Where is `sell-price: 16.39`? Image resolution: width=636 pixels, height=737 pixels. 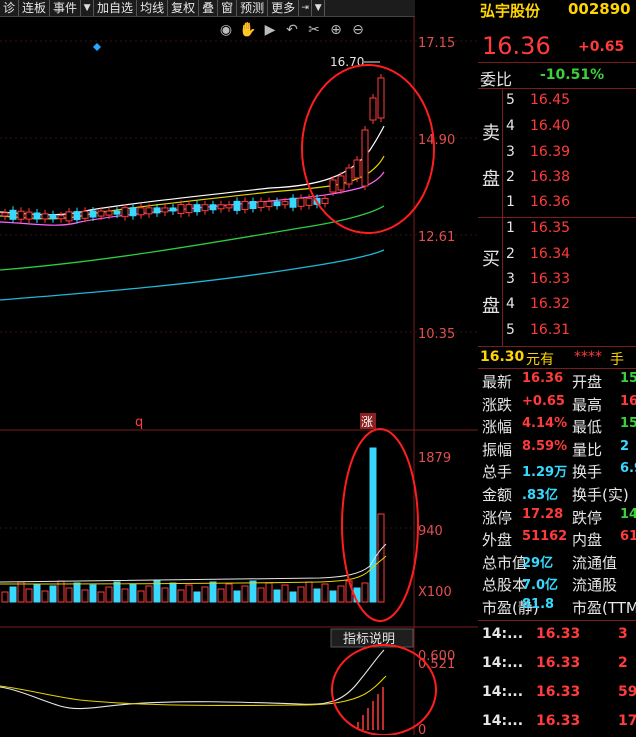 sell-price: 16.39 is located at coordinates (550, 152).